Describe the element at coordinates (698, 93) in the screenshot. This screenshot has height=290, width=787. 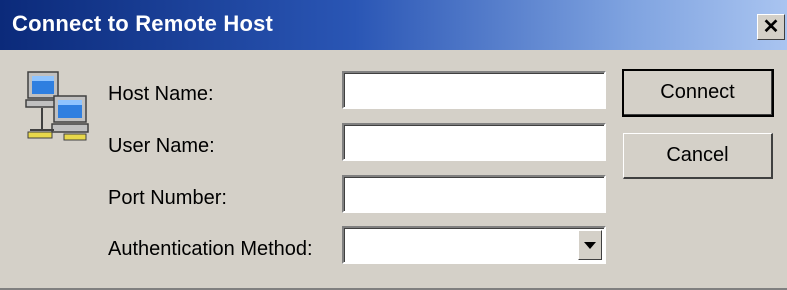
I see `connect-button: Connect` at that location.